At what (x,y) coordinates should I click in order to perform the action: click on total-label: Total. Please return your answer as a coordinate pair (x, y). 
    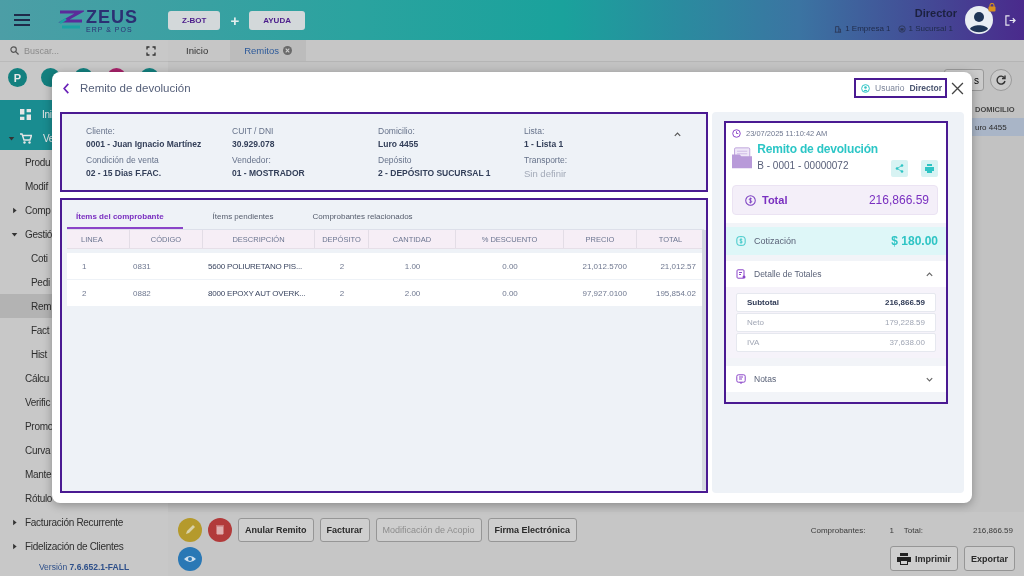
    Looking at the image, I should click on (775, 200).